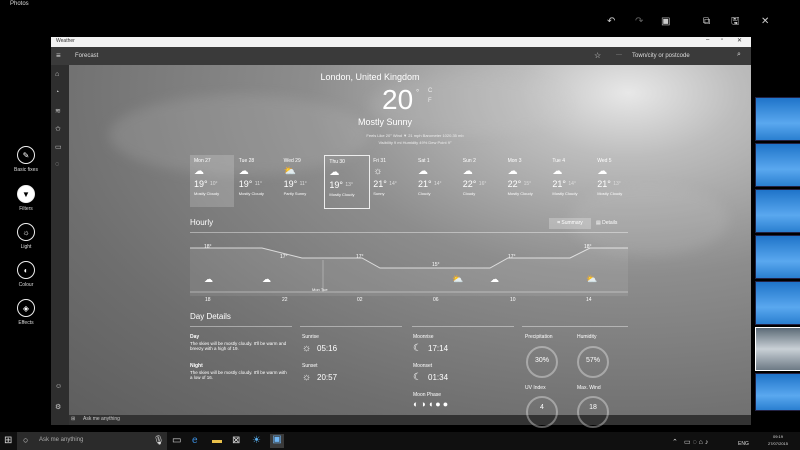  What do you see at coordinates (675, 443) in the screenshot?
I see `tray-chevron-icon: ⌃` at bounding box center [675, 443].